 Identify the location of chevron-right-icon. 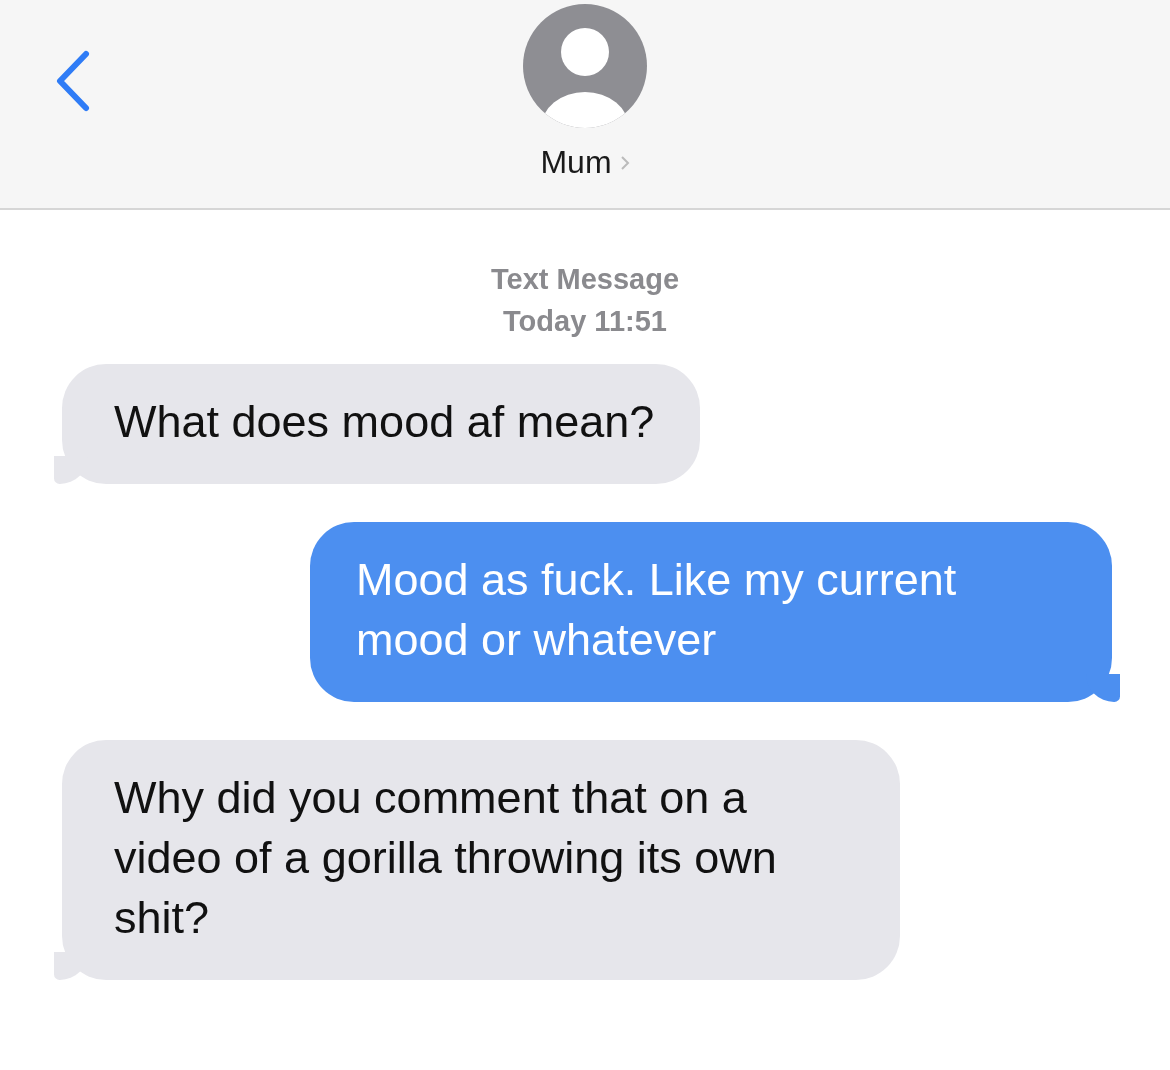
(624, 162).